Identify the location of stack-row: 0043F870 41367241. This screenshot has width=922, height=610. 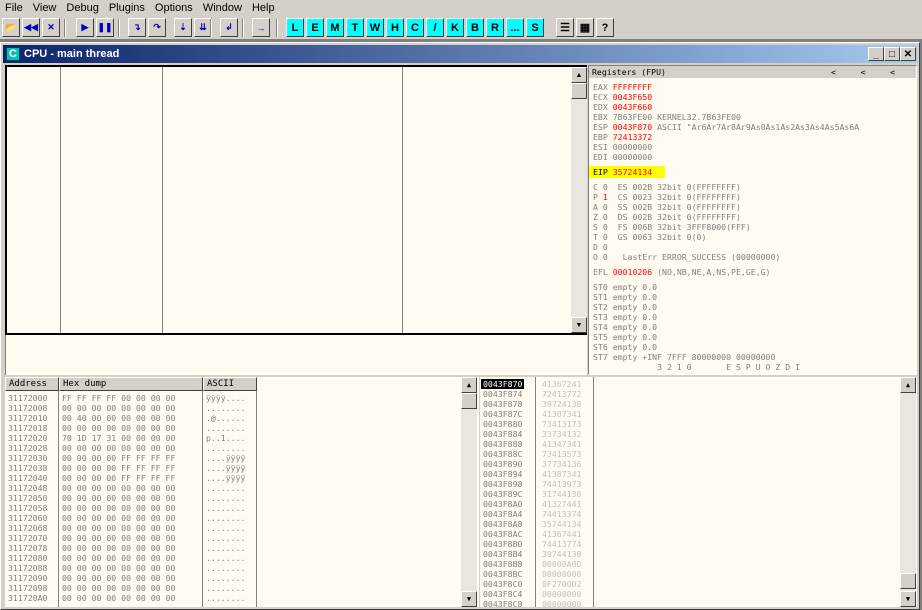
(690, 384).